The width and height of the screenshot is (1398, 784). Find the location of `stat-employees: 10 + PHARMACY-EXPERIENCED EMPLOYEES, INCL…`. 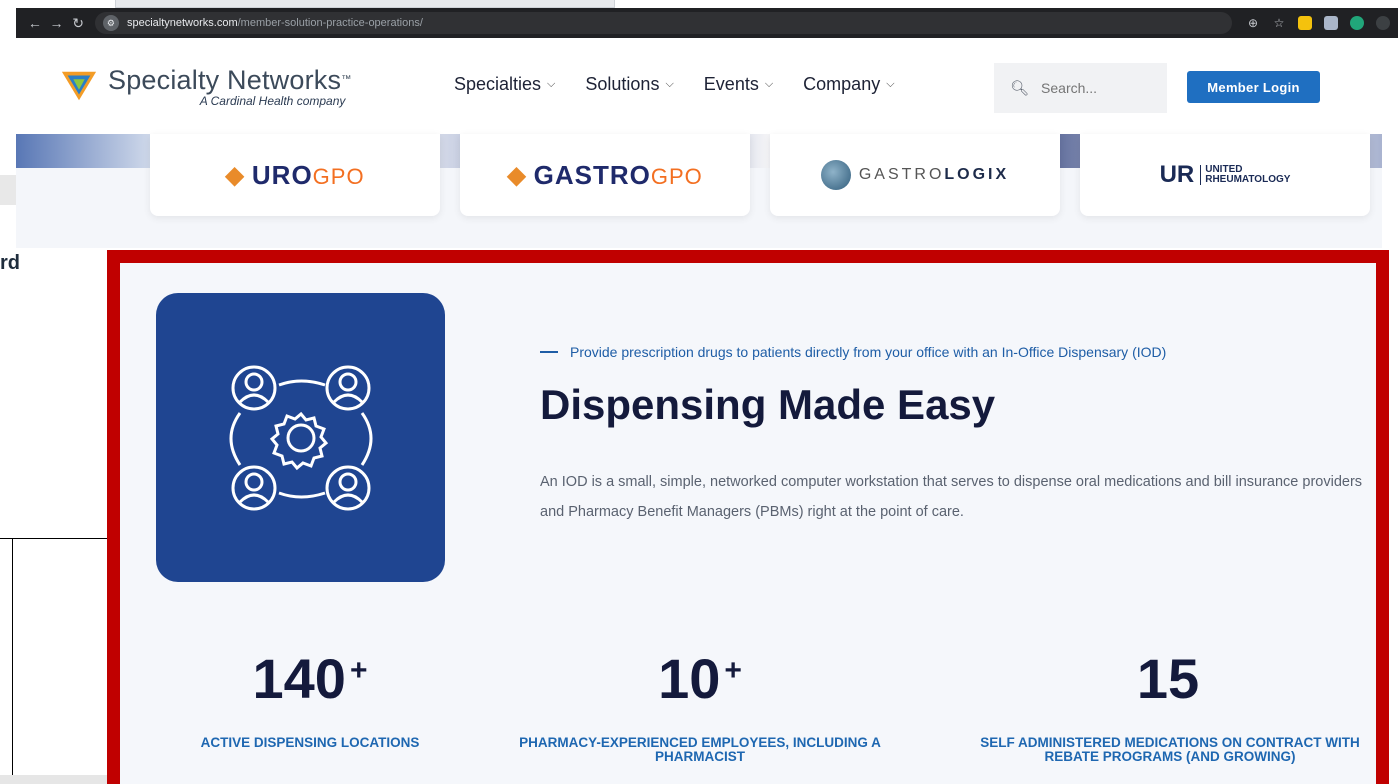

stat-employees: 10 + PHARMACY-EXPERIENCED EMPLOYEES, INCL… is located at coordinates (700, 705).